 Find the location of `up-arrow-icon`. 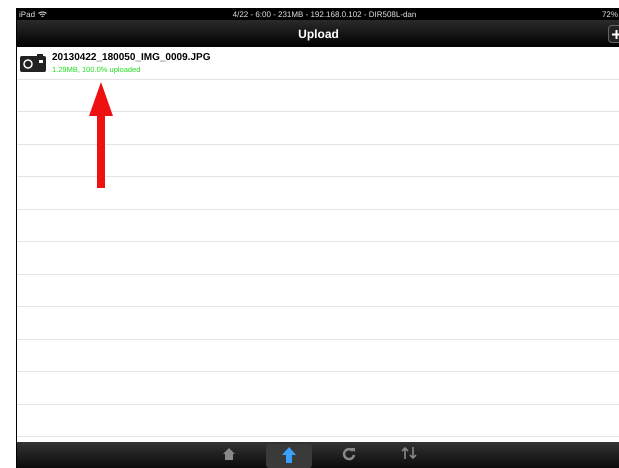

up-arrow-icon is located at coordinates (289, 455).